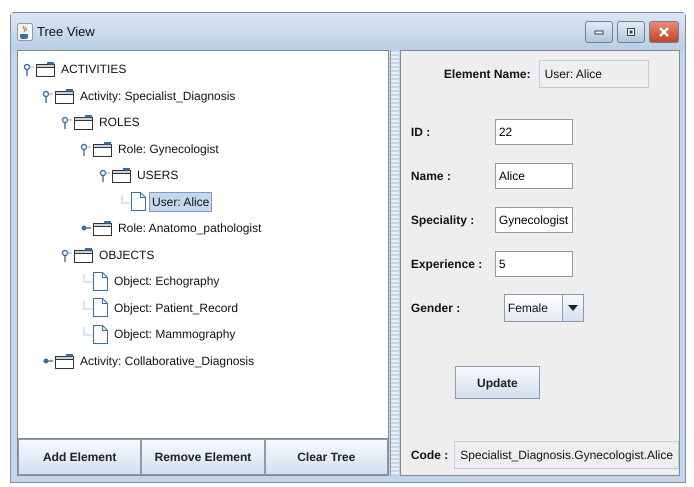 The width and height of the screenshot is (694, 487). I want to click on minimize-button, so click(599, 31).